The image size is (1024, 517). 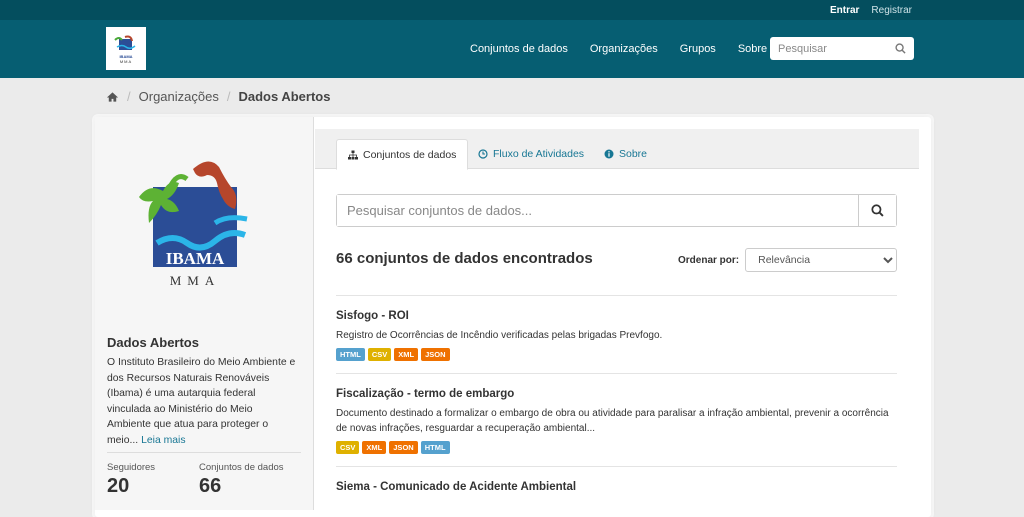 What do you see at coordinates (131, 480) in the screenshot?
I see `followers-stat: Seguidores 20` at bounding box center [131, 480].